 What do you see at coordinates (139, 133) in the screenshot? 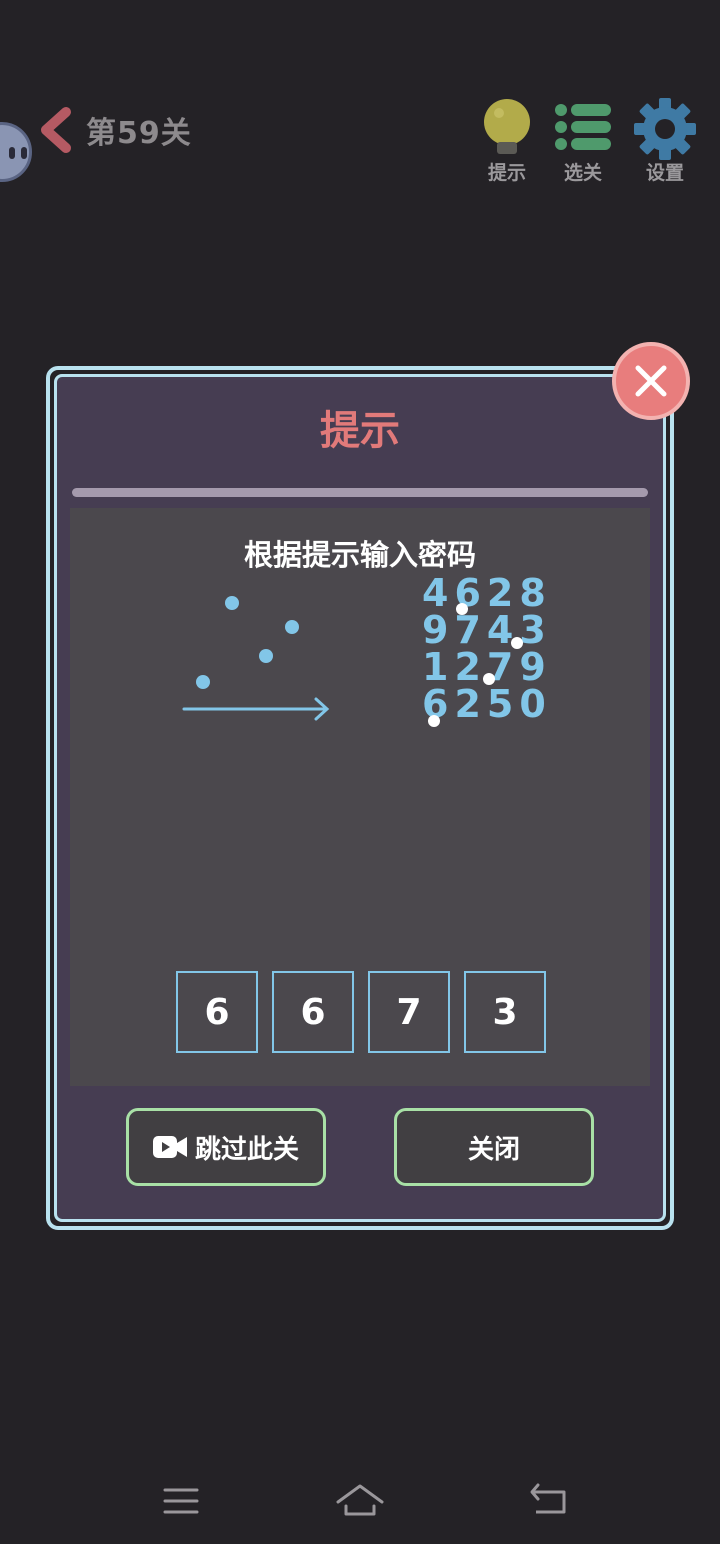
I see `level-title: 第59关` at bounding box center [139, 133].